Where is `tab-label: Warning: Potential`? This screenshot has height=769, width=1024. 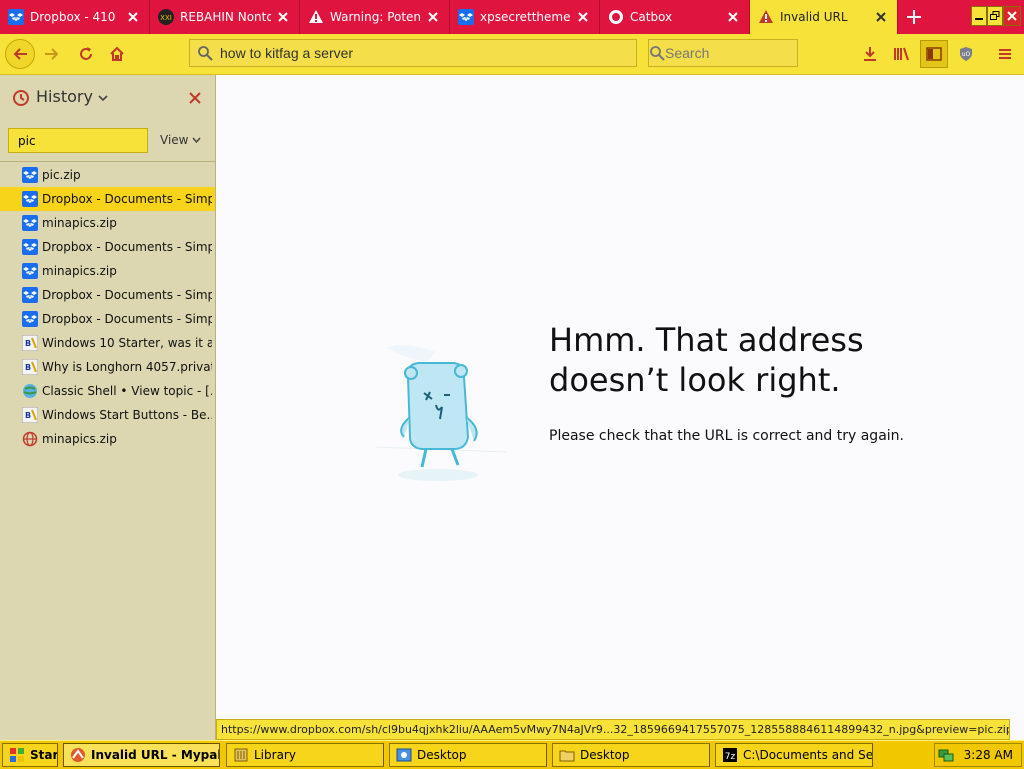 tab-label: Warning: Potential is located at coordinates (375, 17).